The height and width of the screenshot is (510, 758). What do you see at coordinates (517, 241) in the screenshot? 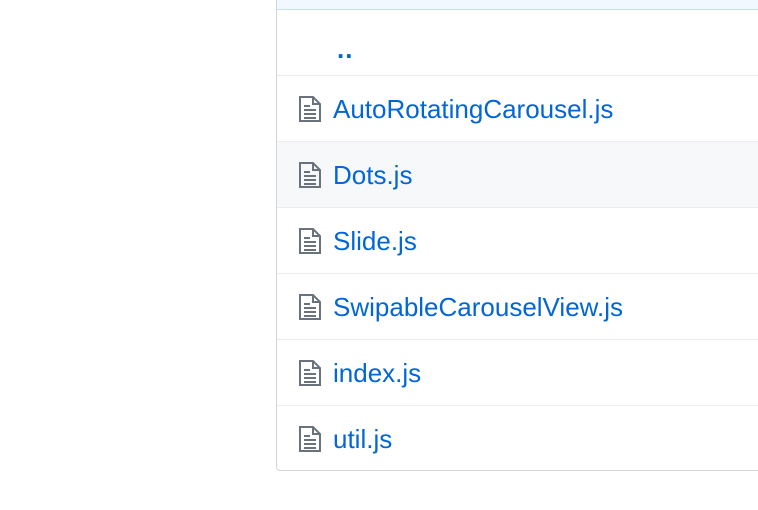
I see `file-row: Slide.js` at bounding box center [517, 241].